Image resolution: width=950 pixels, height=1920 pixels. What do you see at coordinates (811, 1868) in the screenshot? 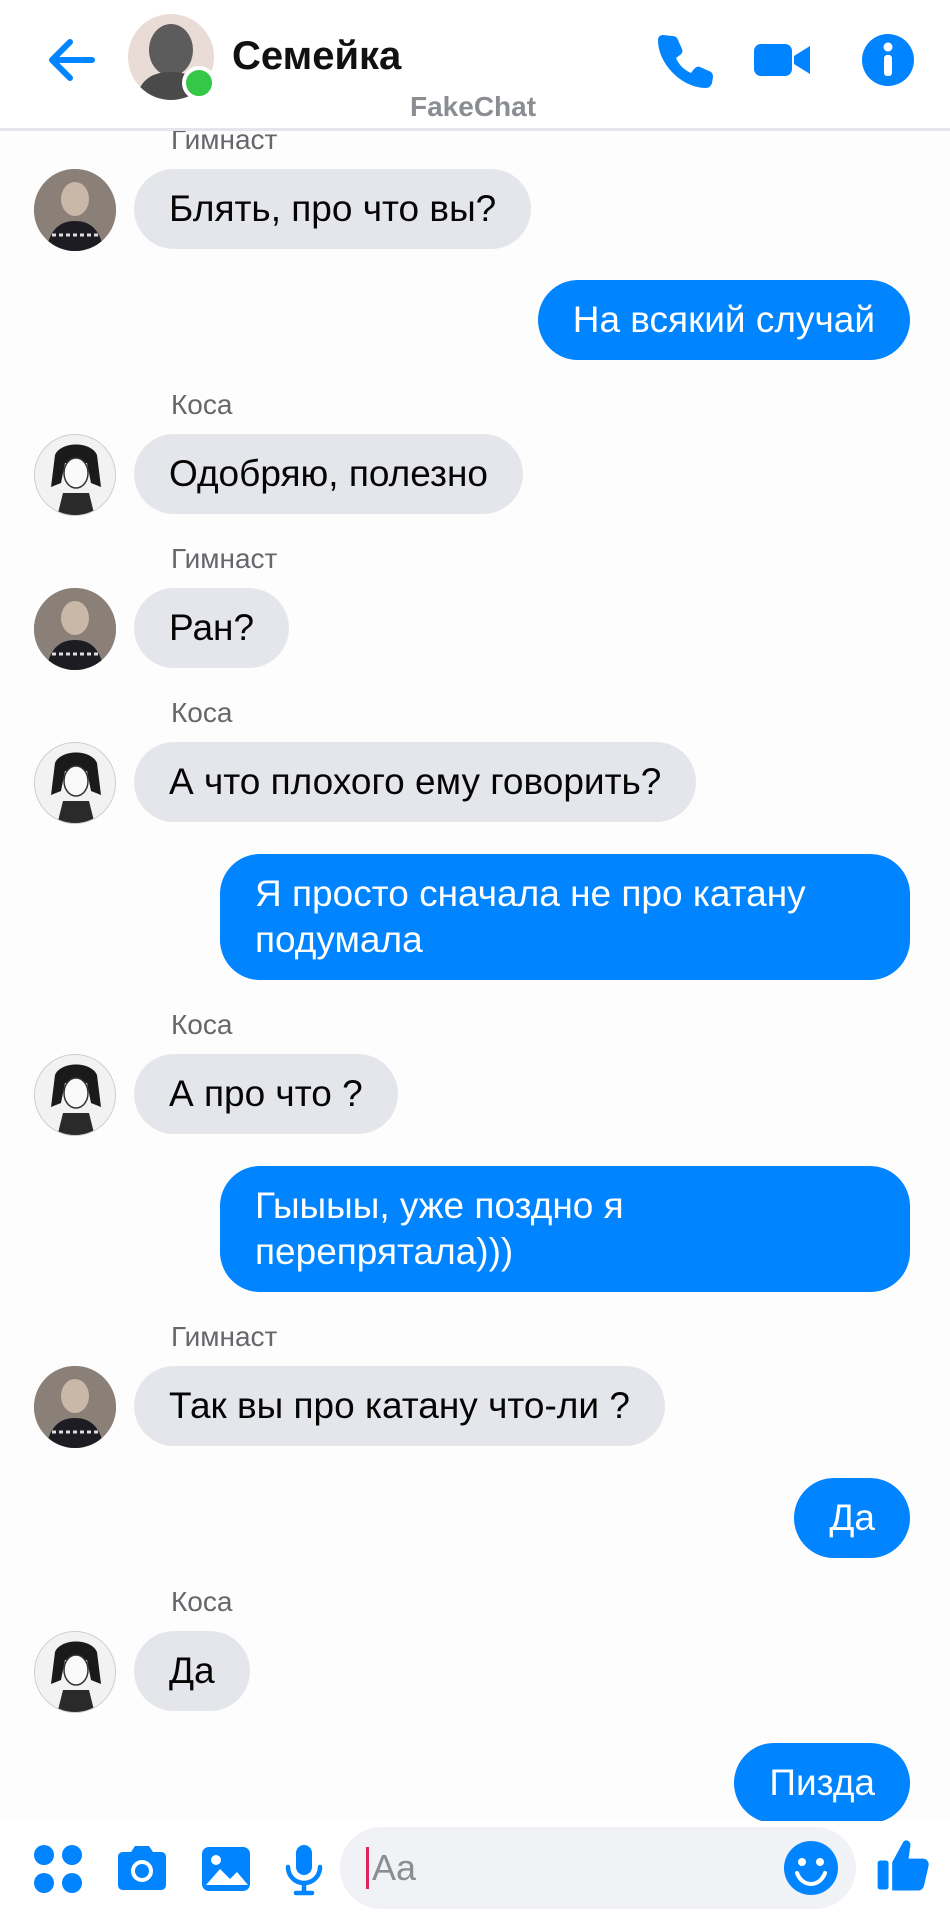
I see `emoji-icon` at bounding box center [811, 1868].